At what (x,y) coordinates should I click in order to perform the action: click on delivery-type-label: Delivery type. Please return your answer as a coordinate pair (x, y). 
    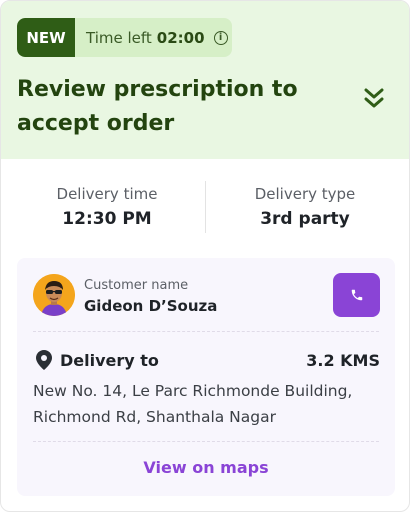
    Looking at the image, I should click on (305, 194).